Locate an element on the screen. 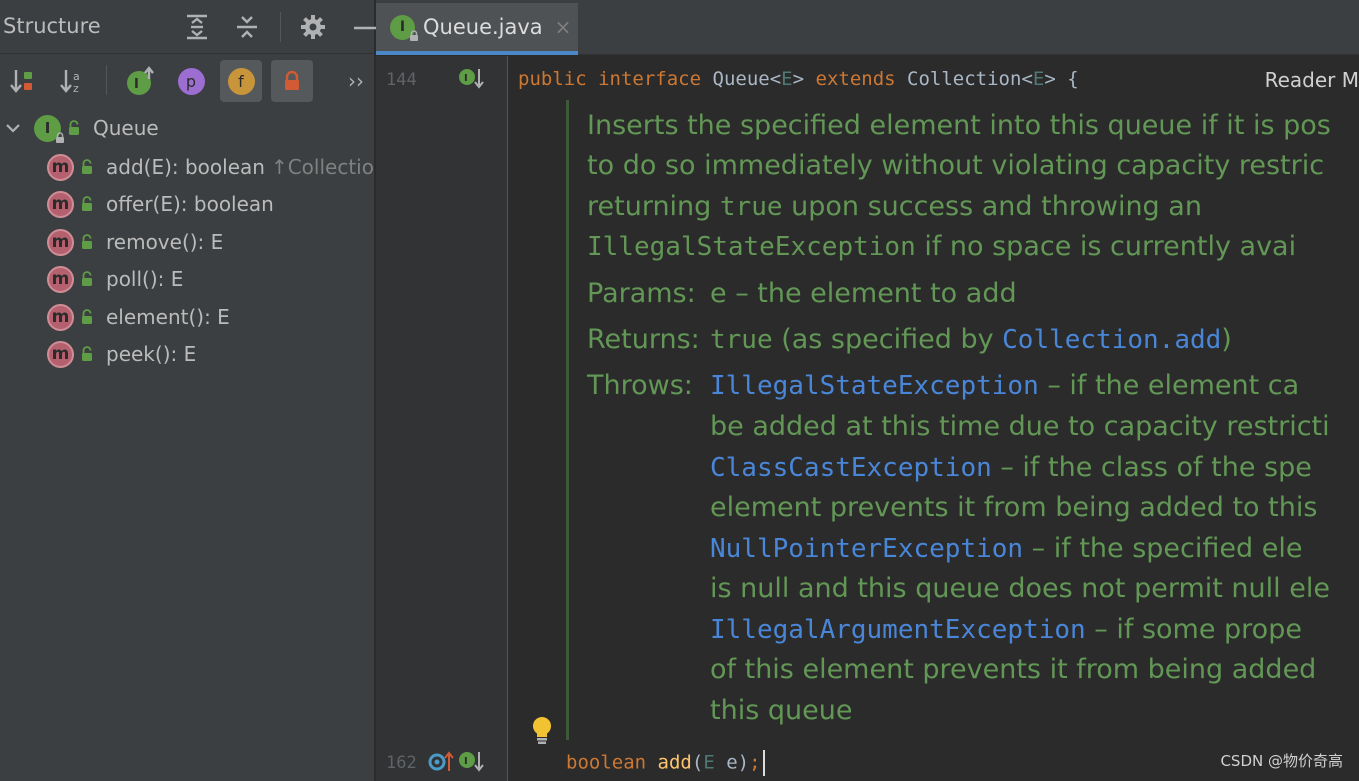  line-number: 144 is located at coordinates (401, 80).